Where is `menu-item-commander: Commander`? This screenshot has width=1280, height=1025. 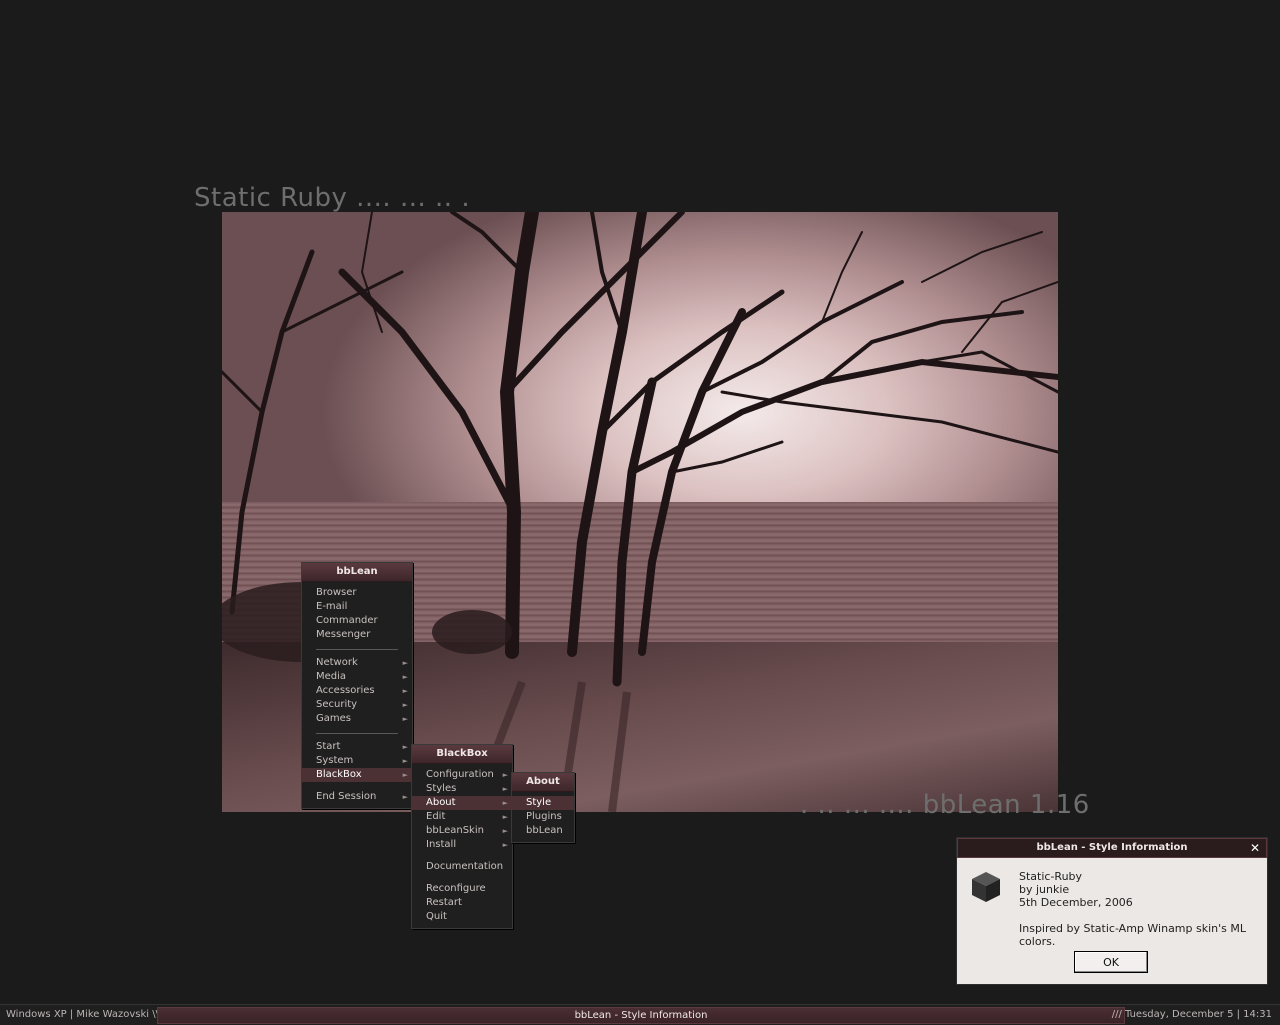 menu-item-commander: Commander is located at coordinates (357, 621).